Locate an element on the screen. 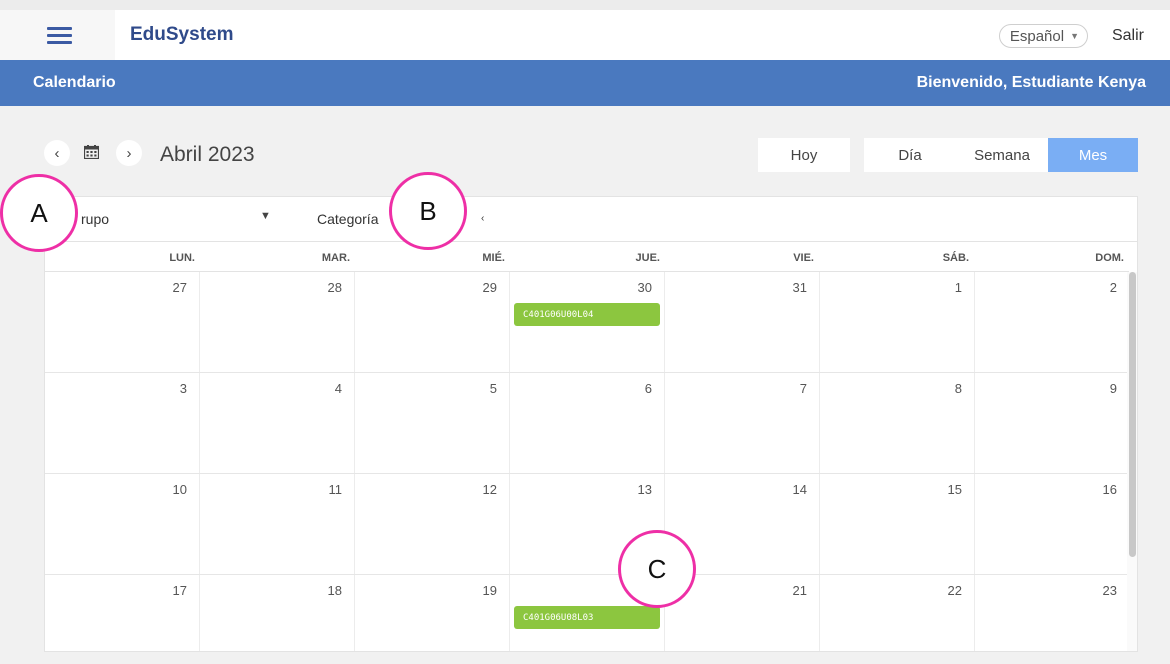 The width and height of the screenshot is (1170, 664). day-number: 29 is located at coordinates (467, 287).